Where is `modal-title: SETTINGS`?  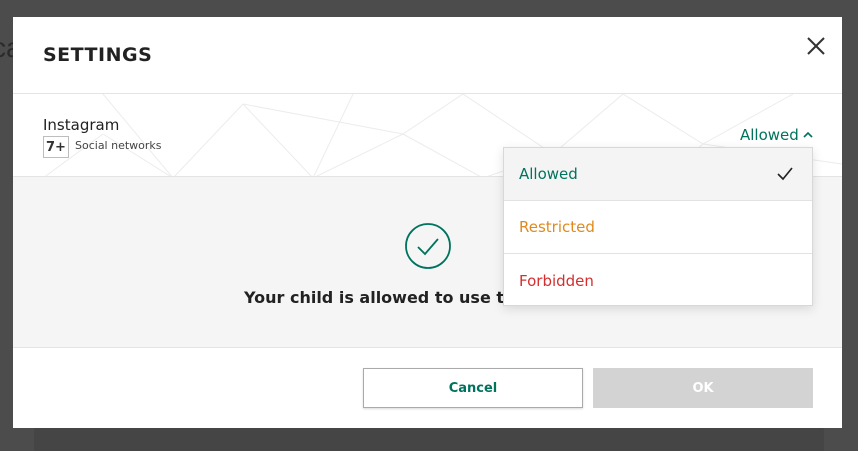
modal-title: SETTINGS is located at coordinates (98, 55).